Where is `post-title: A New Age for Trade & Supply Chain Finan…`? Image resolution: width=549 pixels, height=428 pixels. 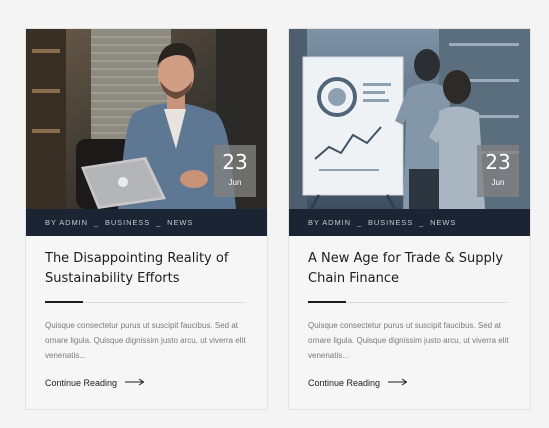
post-title: A New Age for Trade & Supply Chain Finan… is located at coordinates (413, 269).